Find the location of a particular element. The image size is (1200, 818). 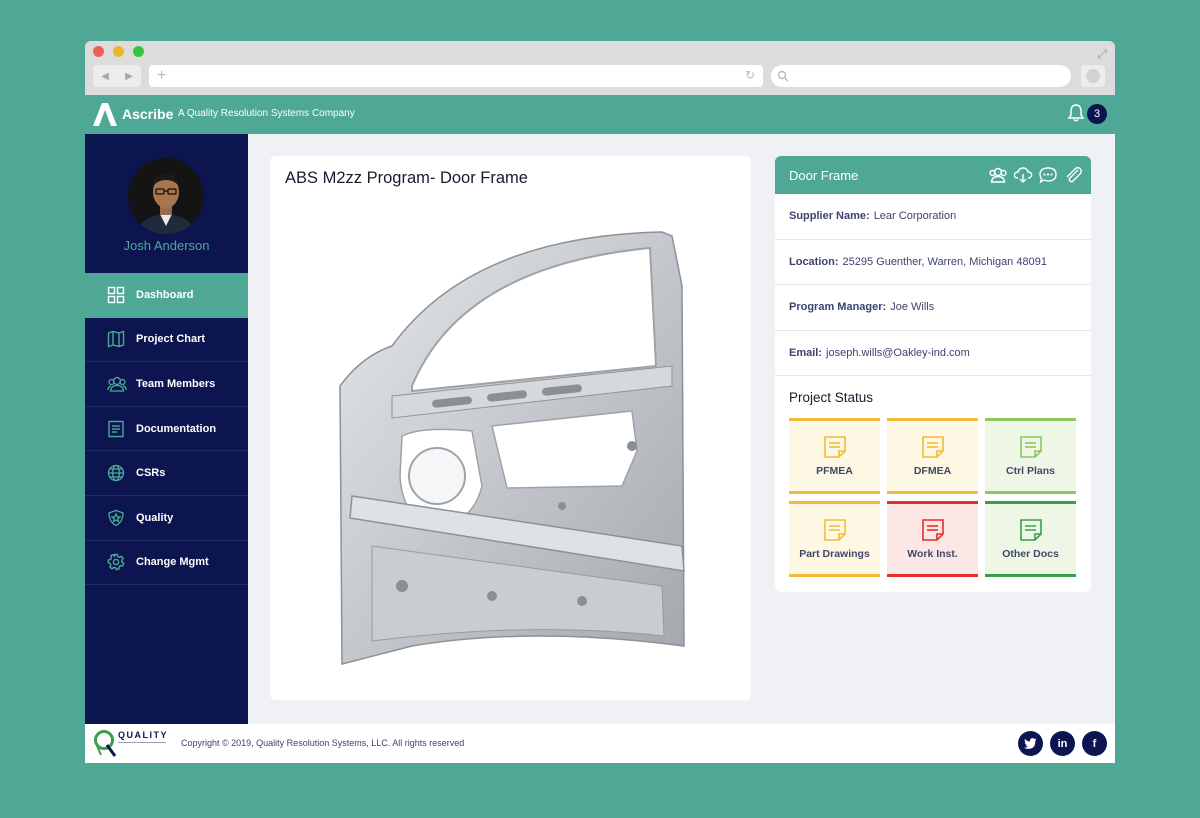

facebook-icon: f is located at coordinates (1094, 743).